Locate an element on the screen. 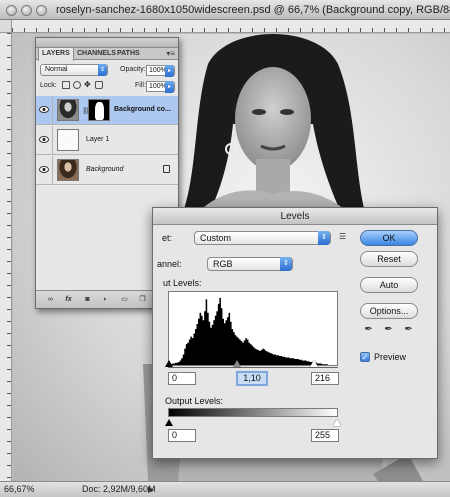  group-icon: ▭ is located at coordinates (124, 299).